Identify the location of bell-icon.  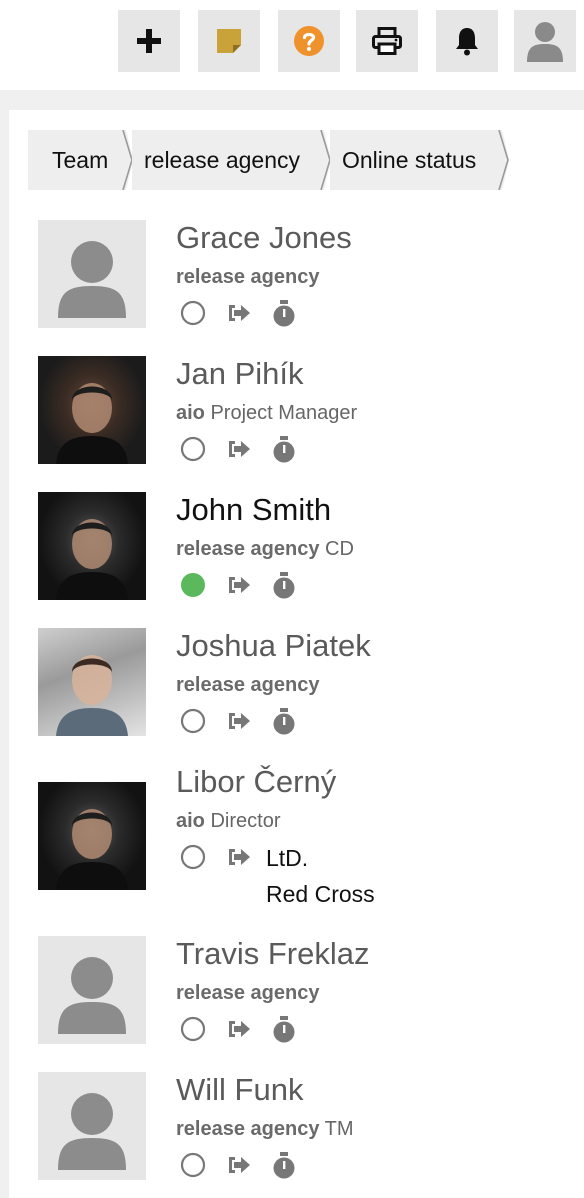
(467, 42).